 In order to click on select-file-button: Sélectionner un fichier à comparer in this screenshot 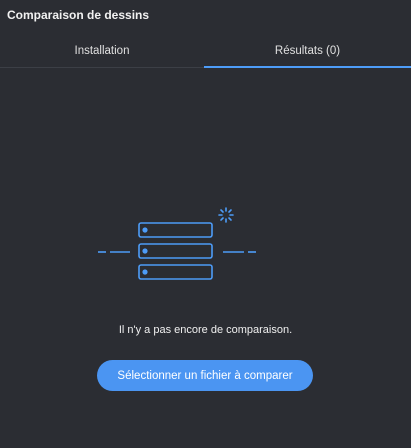, I will do `click(205, 375)`.